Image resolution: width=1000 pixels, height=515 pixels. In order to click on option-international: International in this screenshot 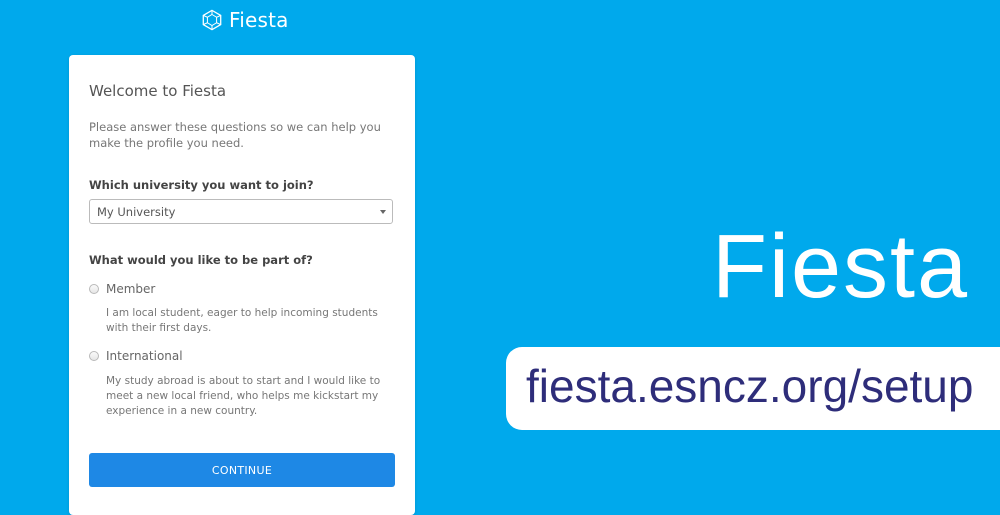, I will do `click(136, 356)`.